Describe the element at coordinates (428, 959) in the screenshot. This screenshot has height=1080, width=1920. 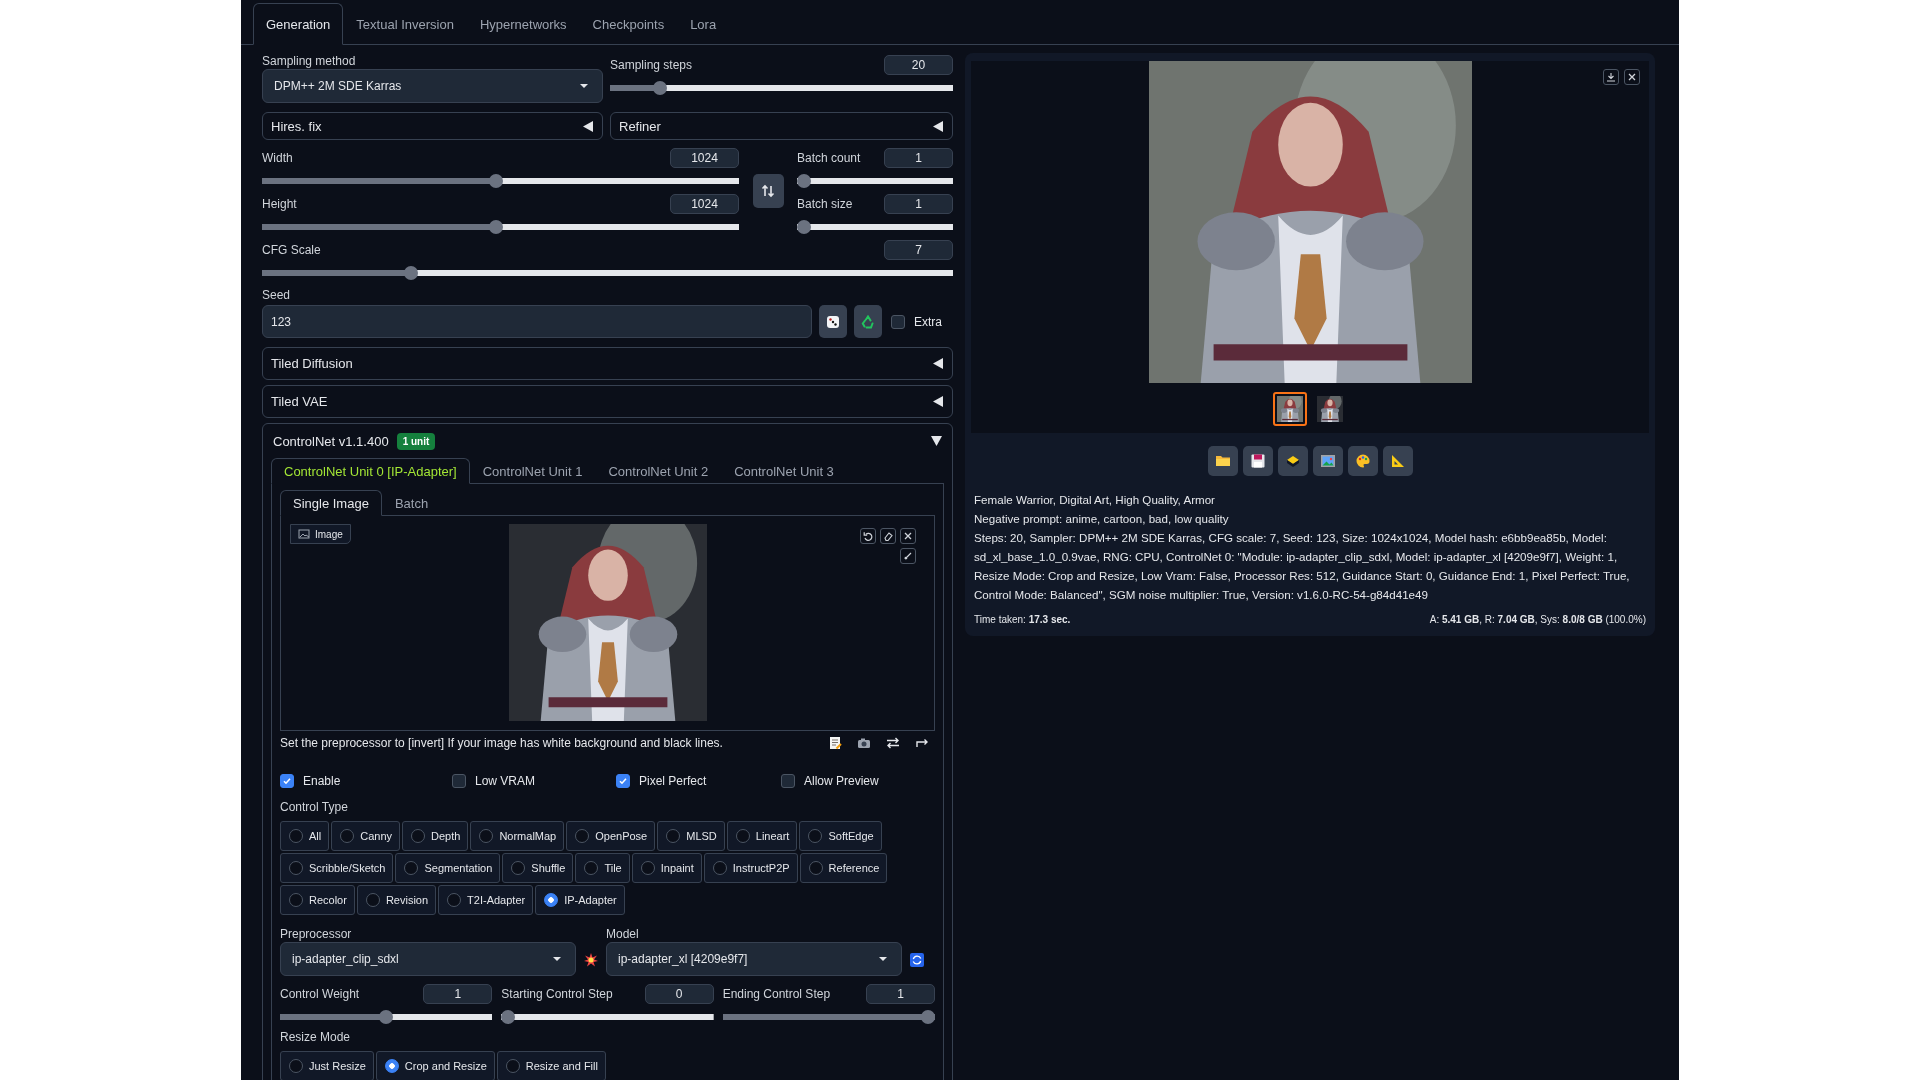
I see `dropdown: ip-adapter_clip_sdxl` at that location.